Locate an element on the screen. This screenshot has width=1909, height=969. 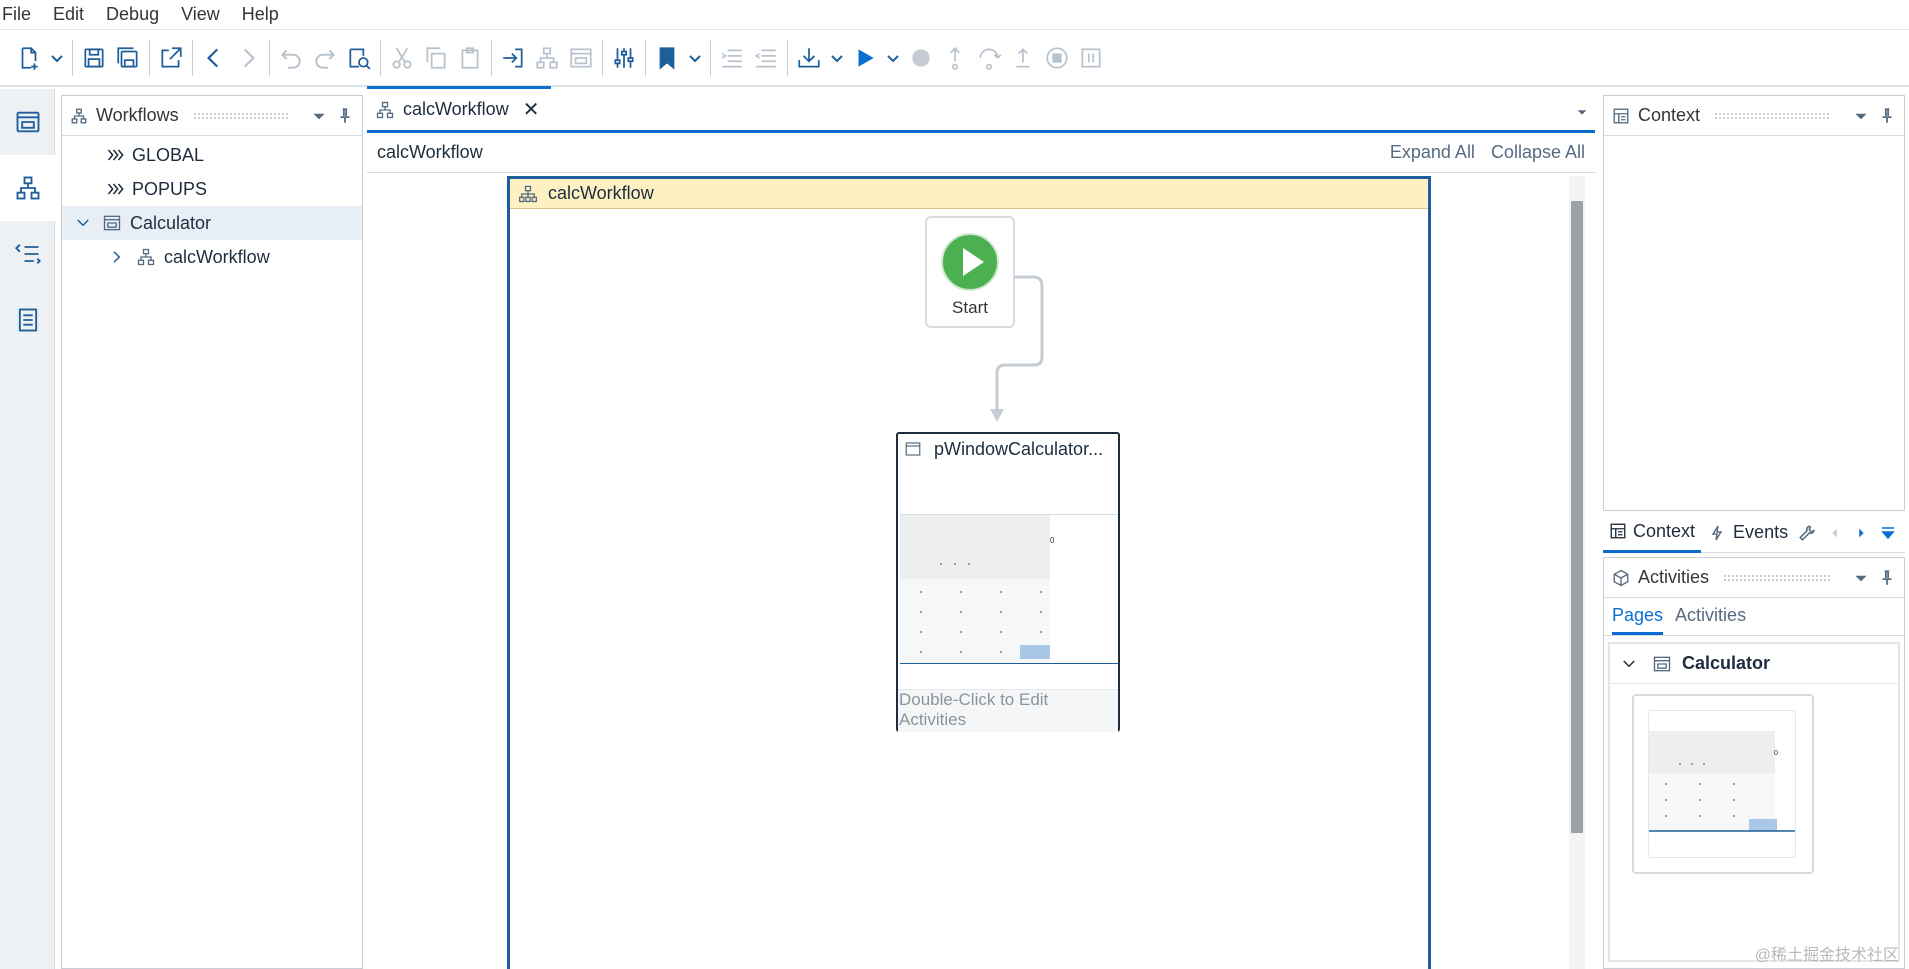
workflow-tree: GLOBAL POPUPS Calculator calcWorkflow is located at coordinates (212, 205).